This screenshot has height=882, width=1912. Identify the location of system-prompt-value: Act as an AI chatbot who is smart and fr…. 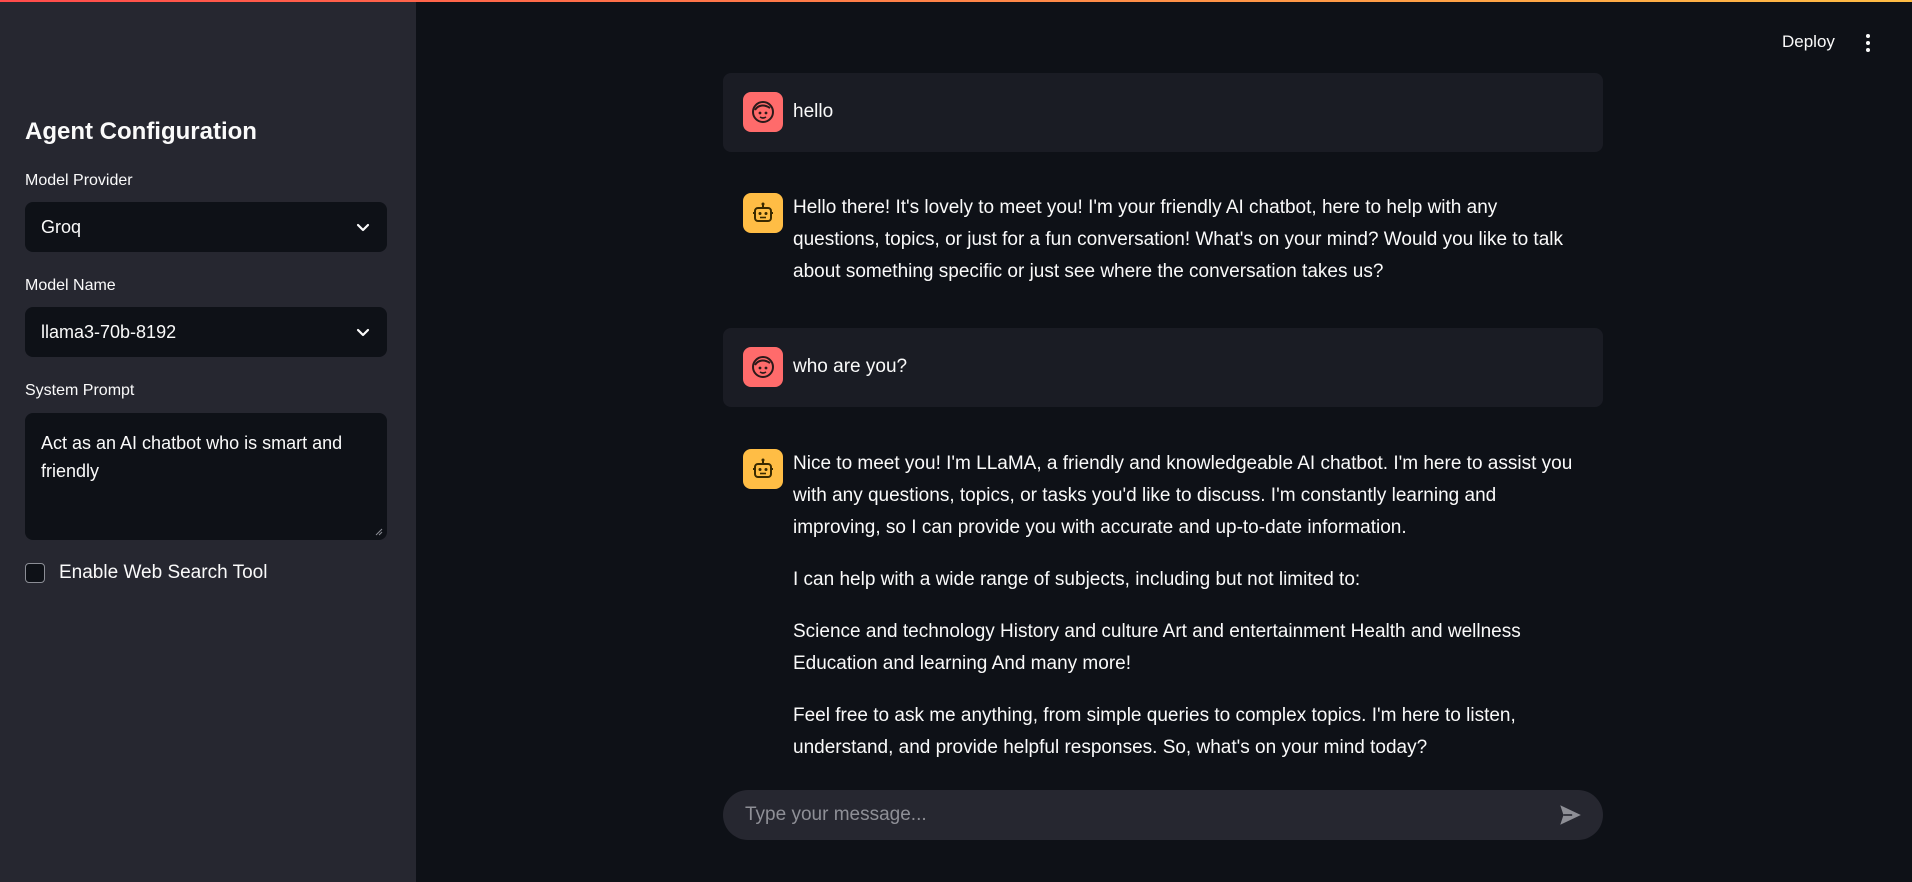
(192, 457).